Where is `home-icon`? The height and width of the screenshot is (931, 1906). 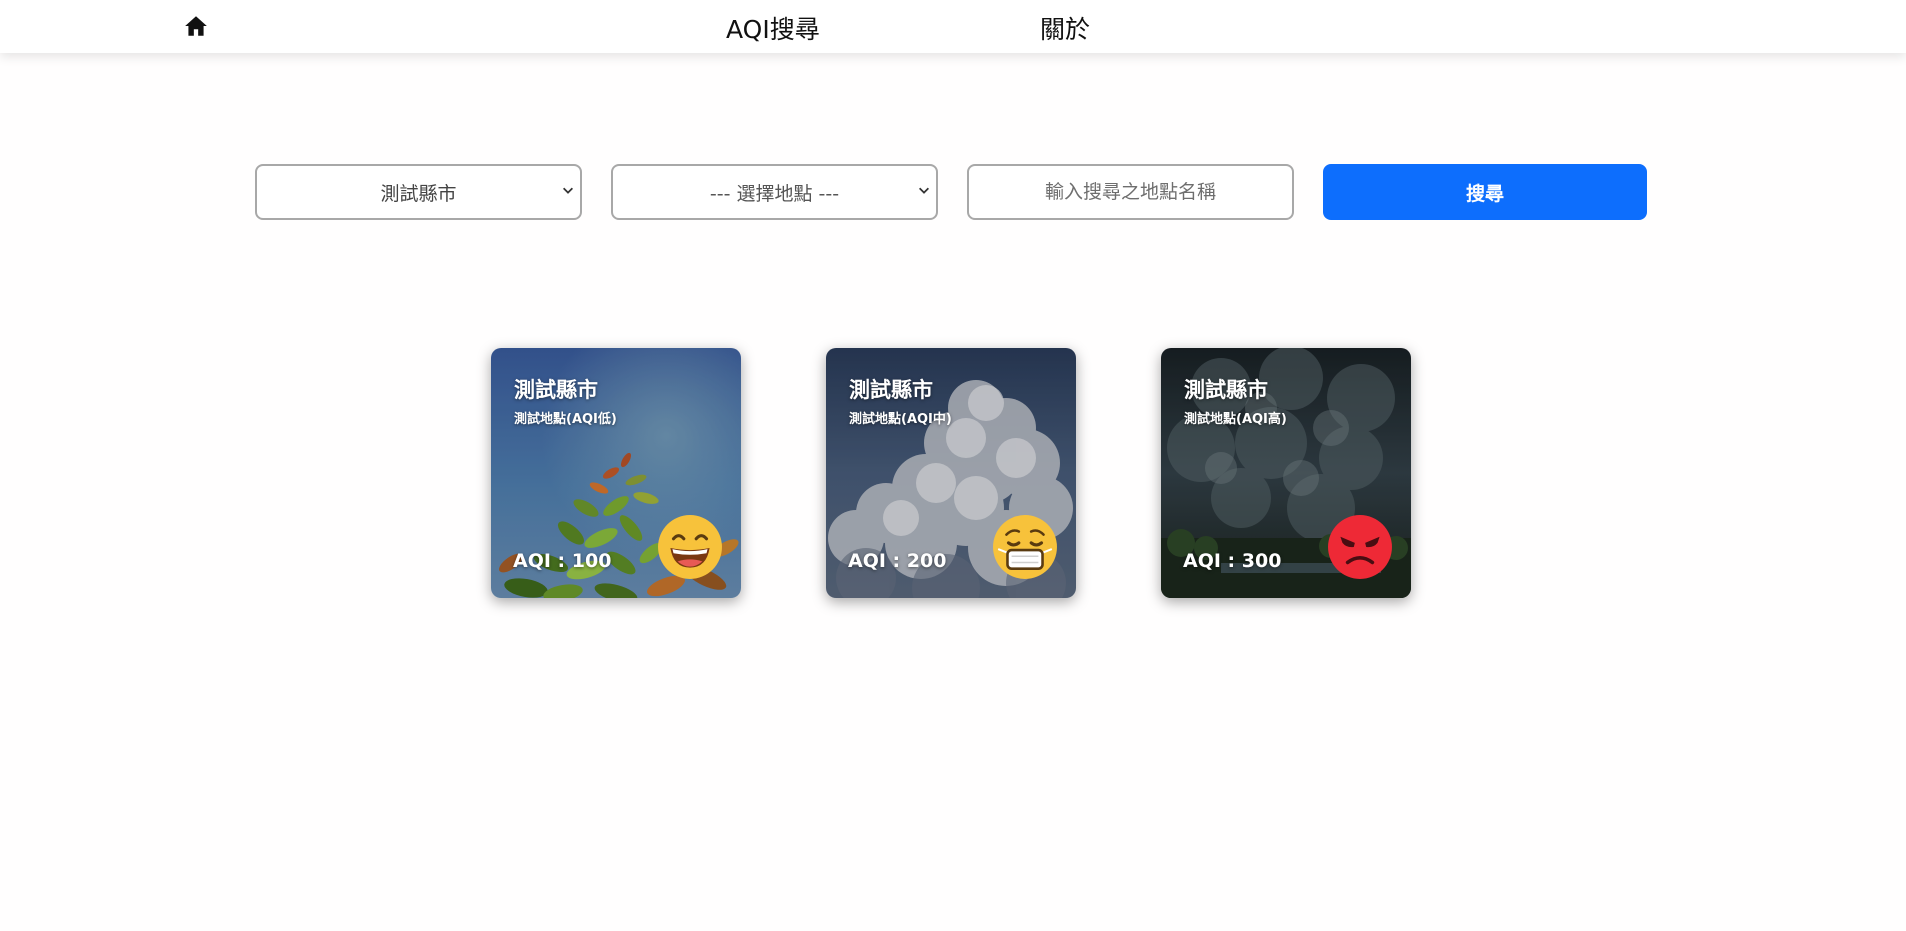 home-icon is located at coordinates (196, 26).